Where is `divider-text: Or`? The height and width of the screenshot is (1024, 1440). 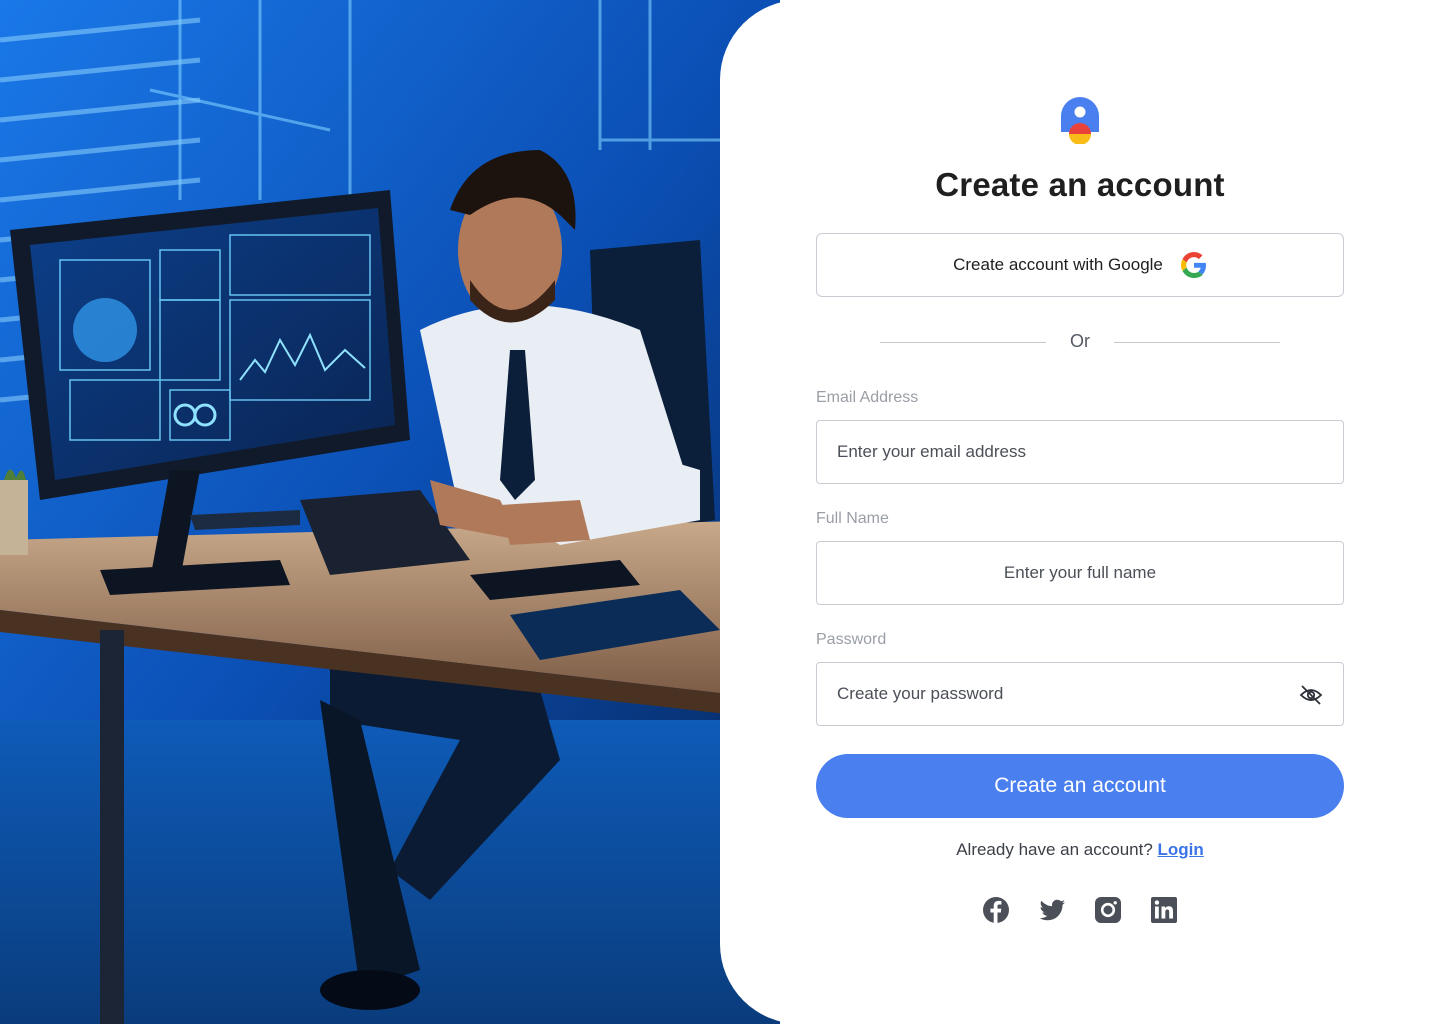
divider-text: Or is located at coordinates (1080, 341).